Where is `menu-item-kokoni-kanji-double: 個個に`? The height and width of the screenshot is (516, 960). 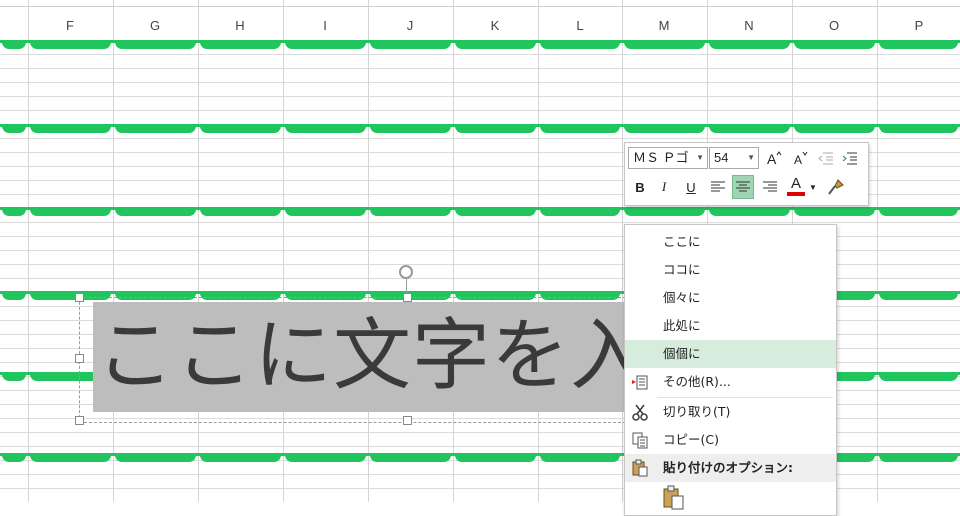 menu-item-kokoni-kanji-double: 個個に is located at coordinates (730, 354).